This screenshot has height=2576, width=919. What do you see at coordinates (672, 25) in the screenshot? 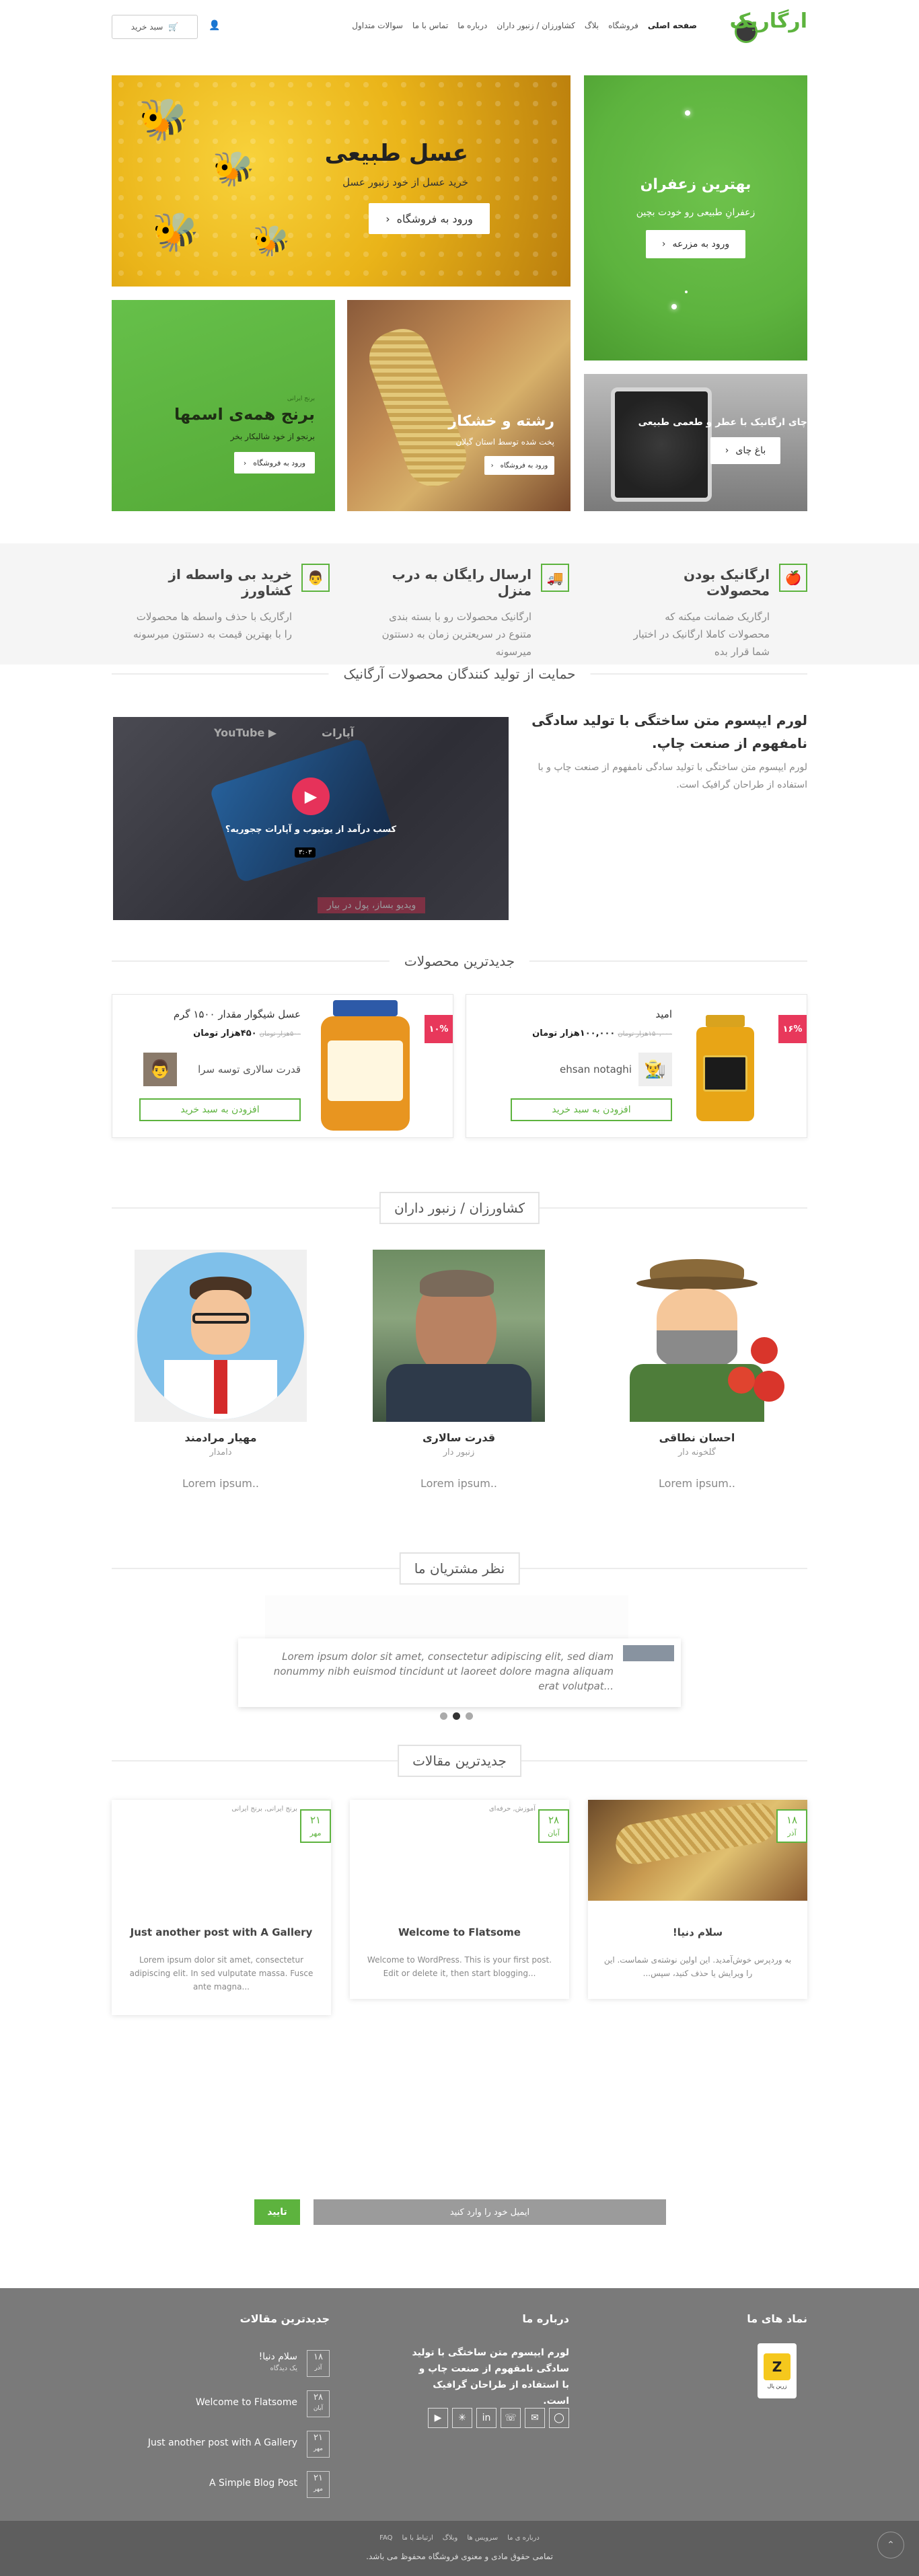
I see `nav-home: صفحه اصلی` at bounding box center [672, 25].